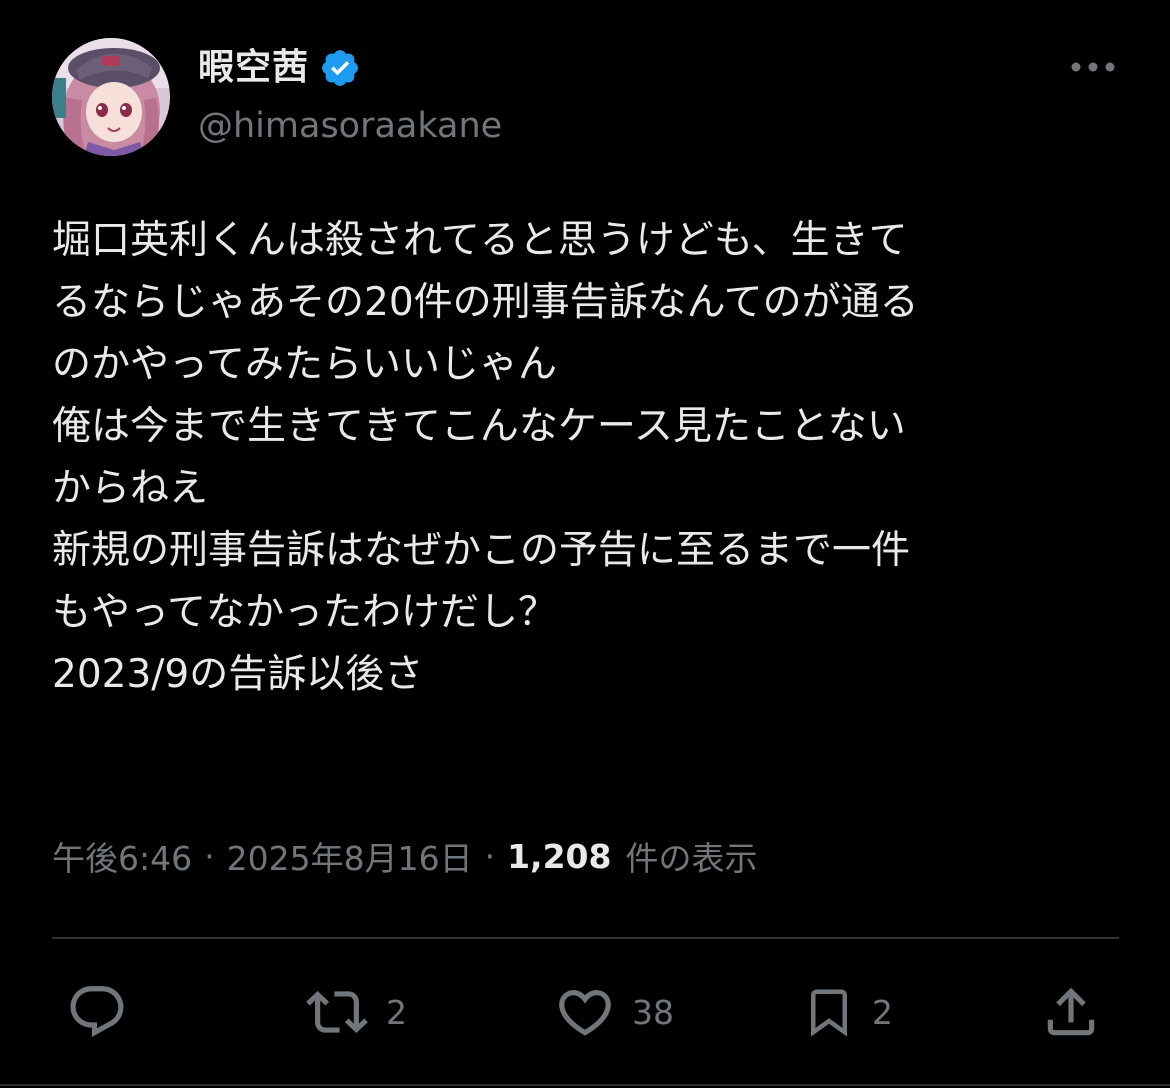  Describe the element at coordinates (122, 856) in the screenshot. I see `tweet-time: 午後6:46` at that location.